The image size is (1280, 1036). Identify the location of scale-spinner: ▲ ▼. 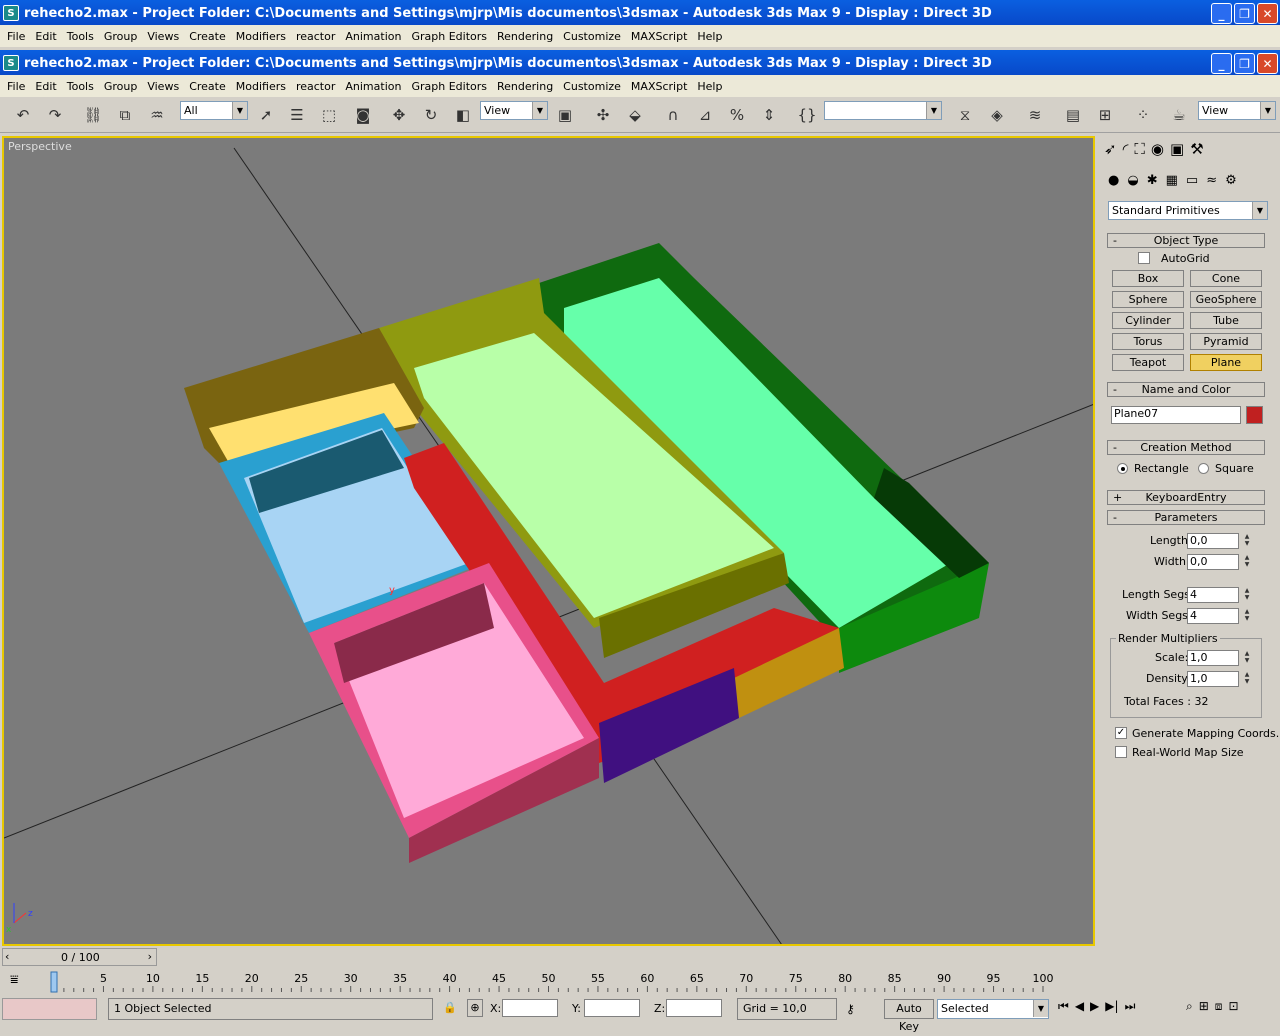
(1247, 658).